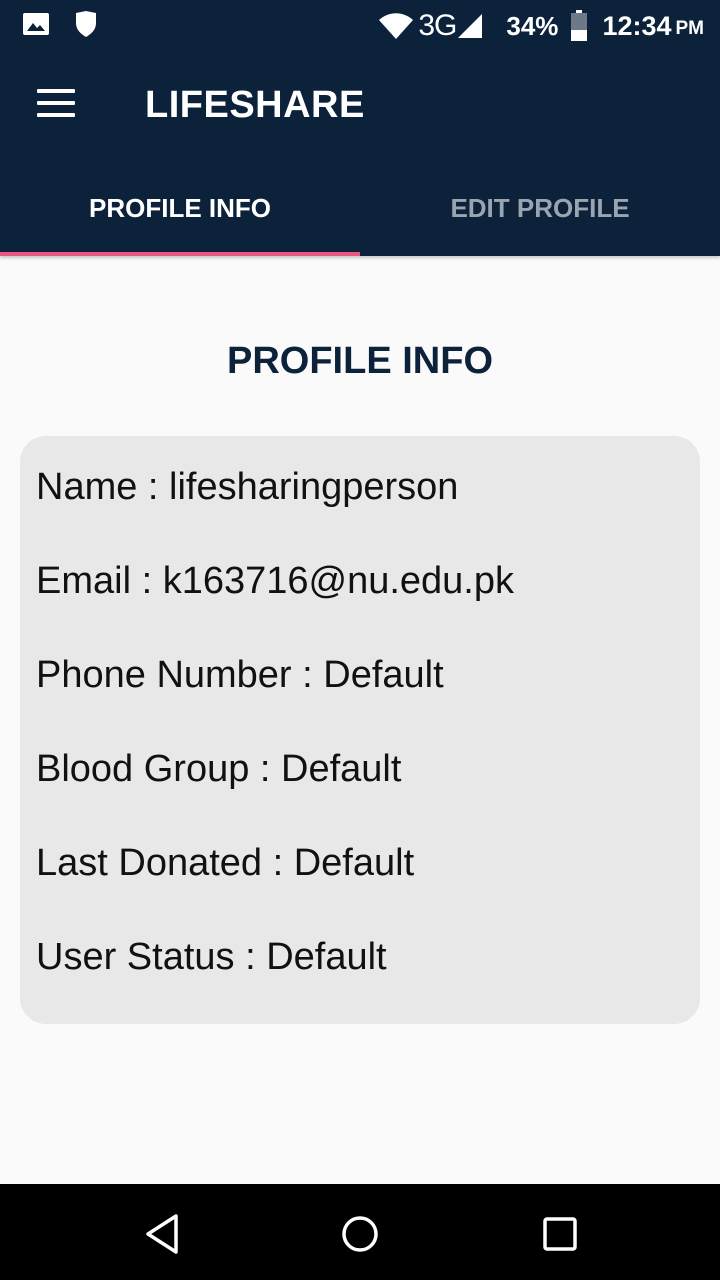  I want to click on clock-ampm: PM, so click(690, 28).